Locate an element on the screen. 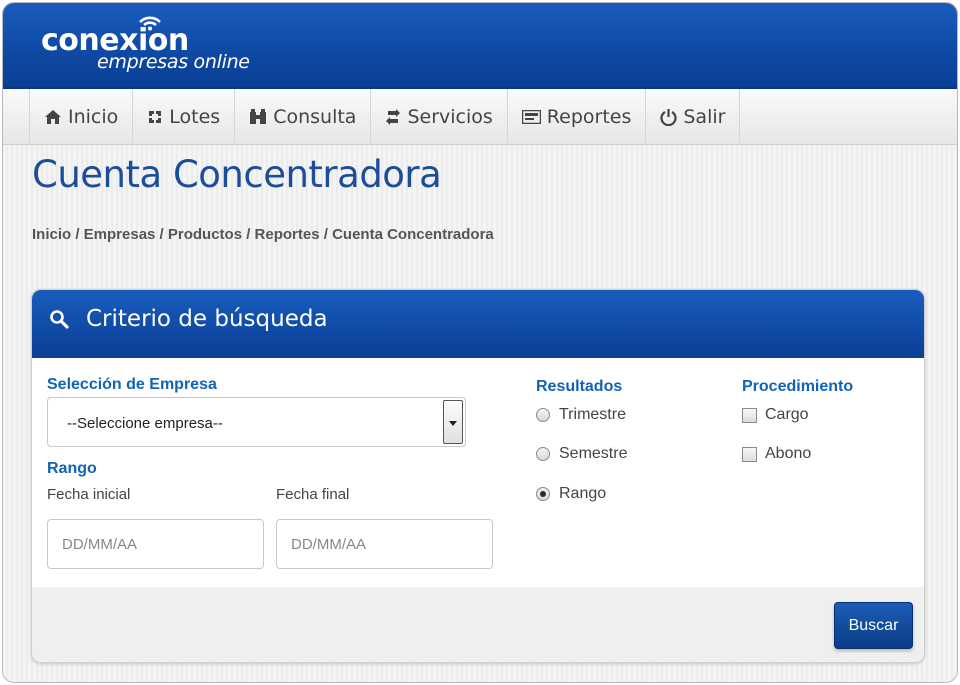  checkbox-label: Abono is located at coordinates (788, 453).